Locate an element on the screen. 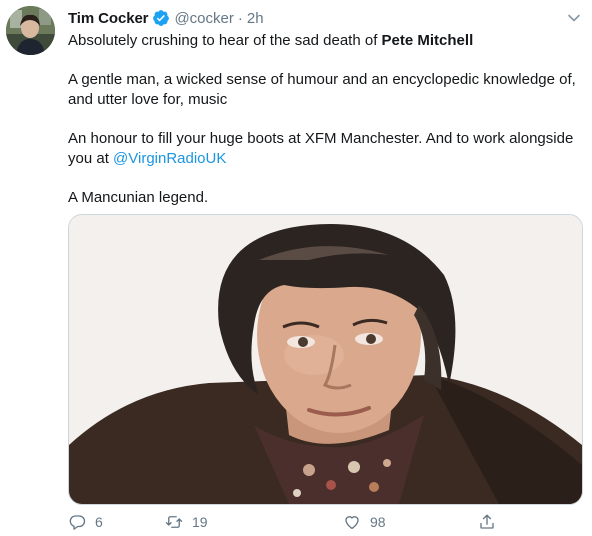 The image size is (592, 536). author-avatar is located at coordinates (30, 30).